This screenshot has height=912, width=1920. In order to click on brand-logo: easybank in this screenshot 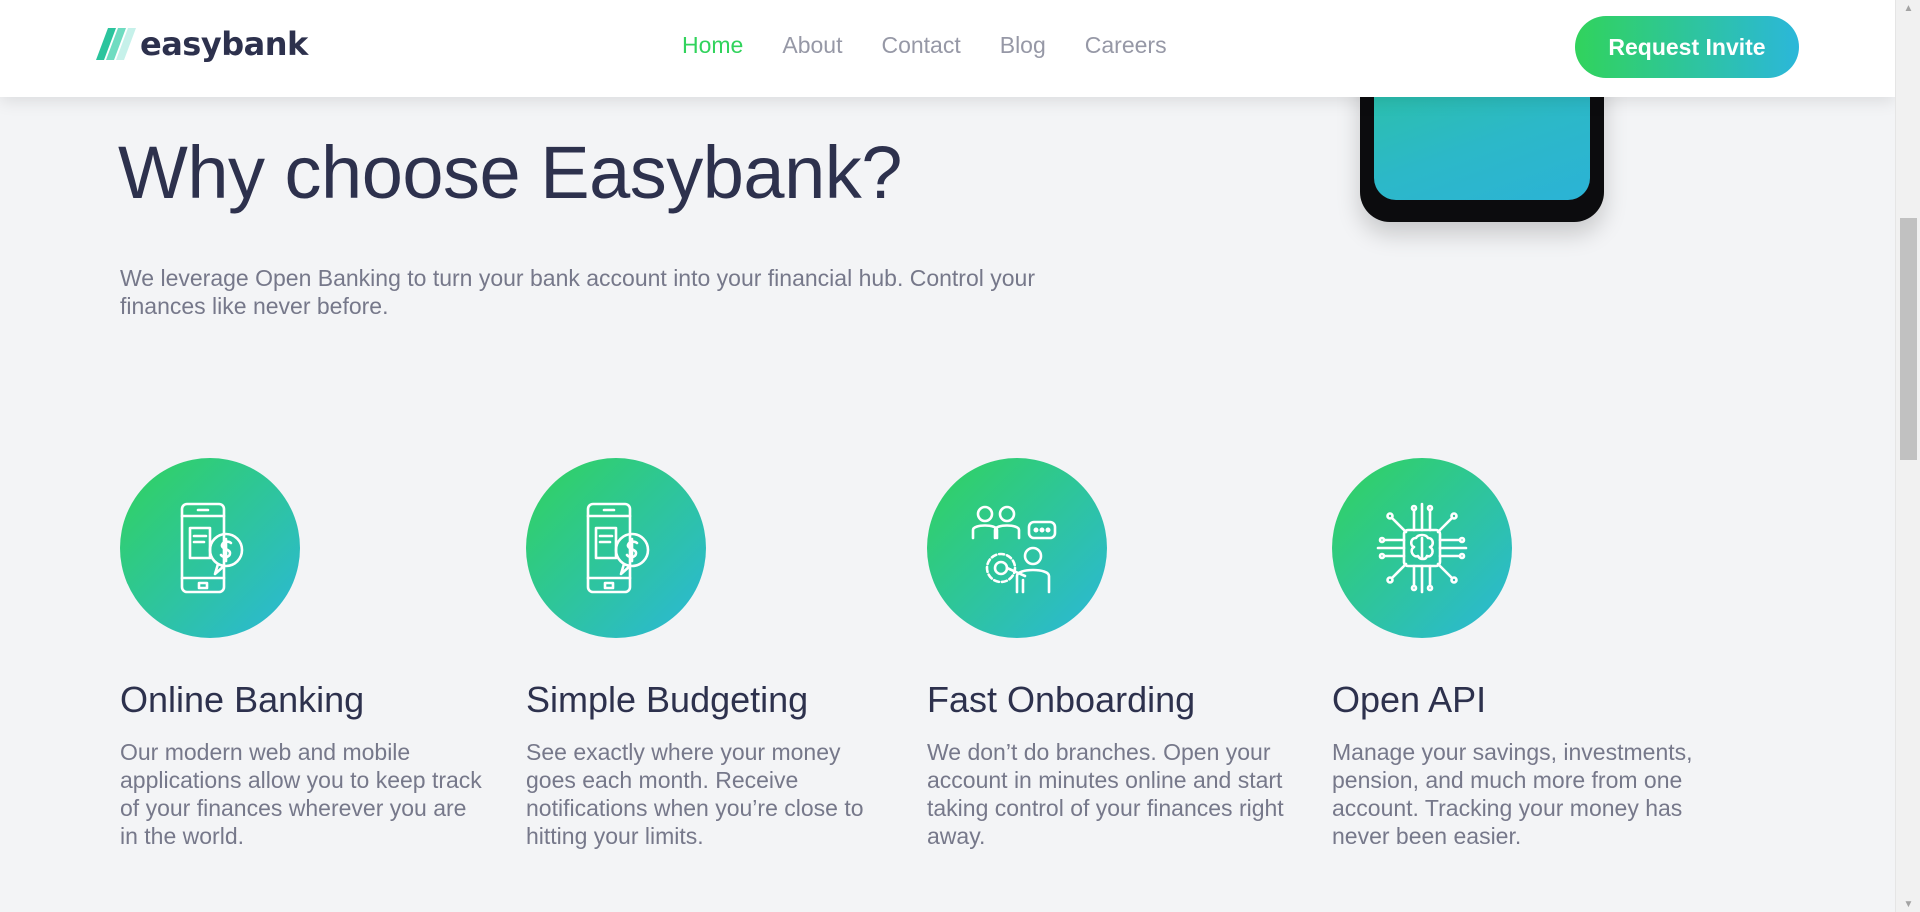, I will do `click(202, 44)`.